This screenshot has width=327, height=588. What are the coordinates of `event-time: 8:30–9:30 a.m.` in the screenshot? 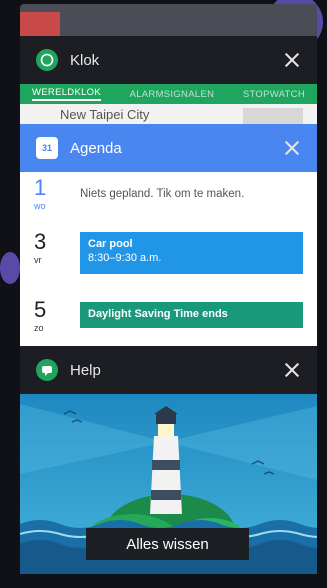 It's located at (125, 258).